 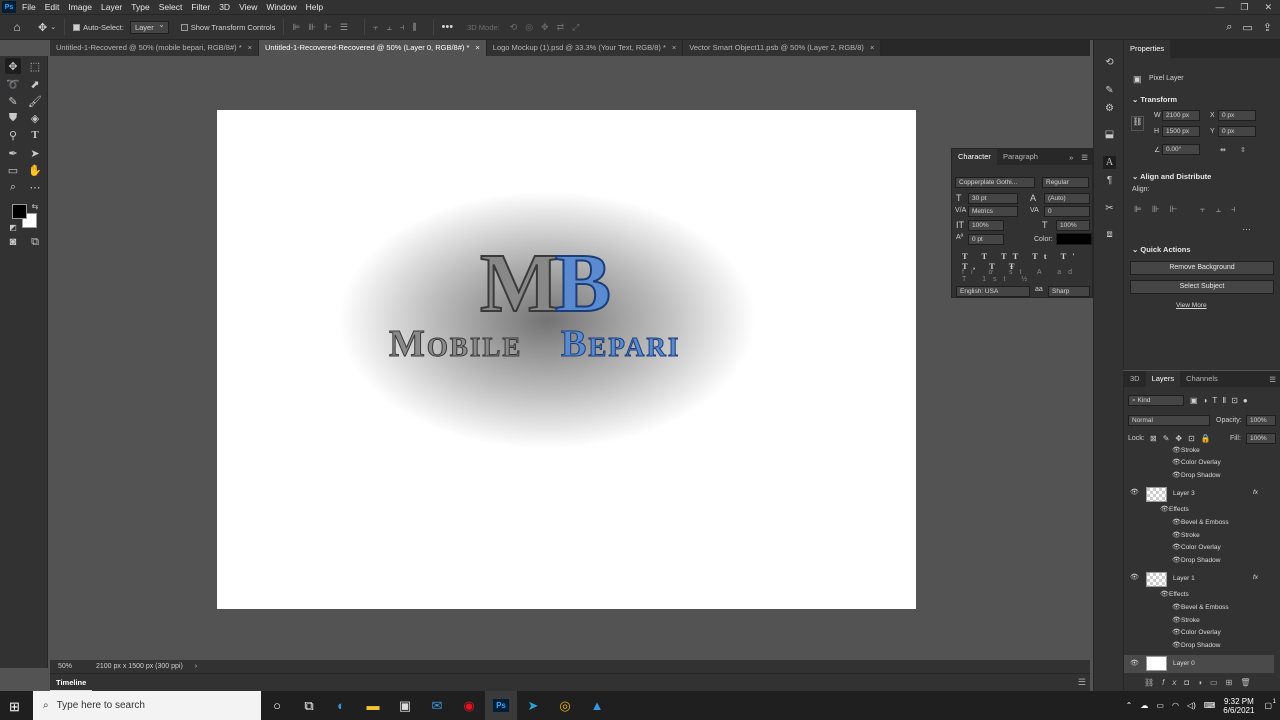 I want to click on layer-row-layer3: 👁 Layer 3 fx, so click(x=1199, y=495).